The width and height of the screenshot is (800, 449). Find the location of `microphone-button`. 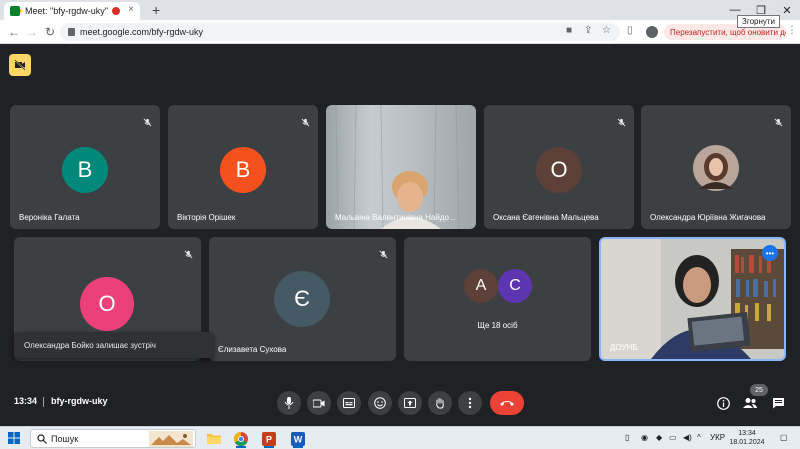

microphone-button is located at coordinates (289, 403).